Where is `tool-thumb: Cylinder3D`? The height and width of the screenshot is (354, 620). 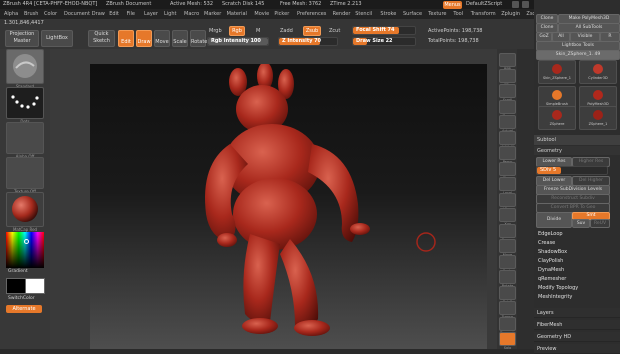 tool-thumb: Cylinder3D is located at coordinates (598, 72).